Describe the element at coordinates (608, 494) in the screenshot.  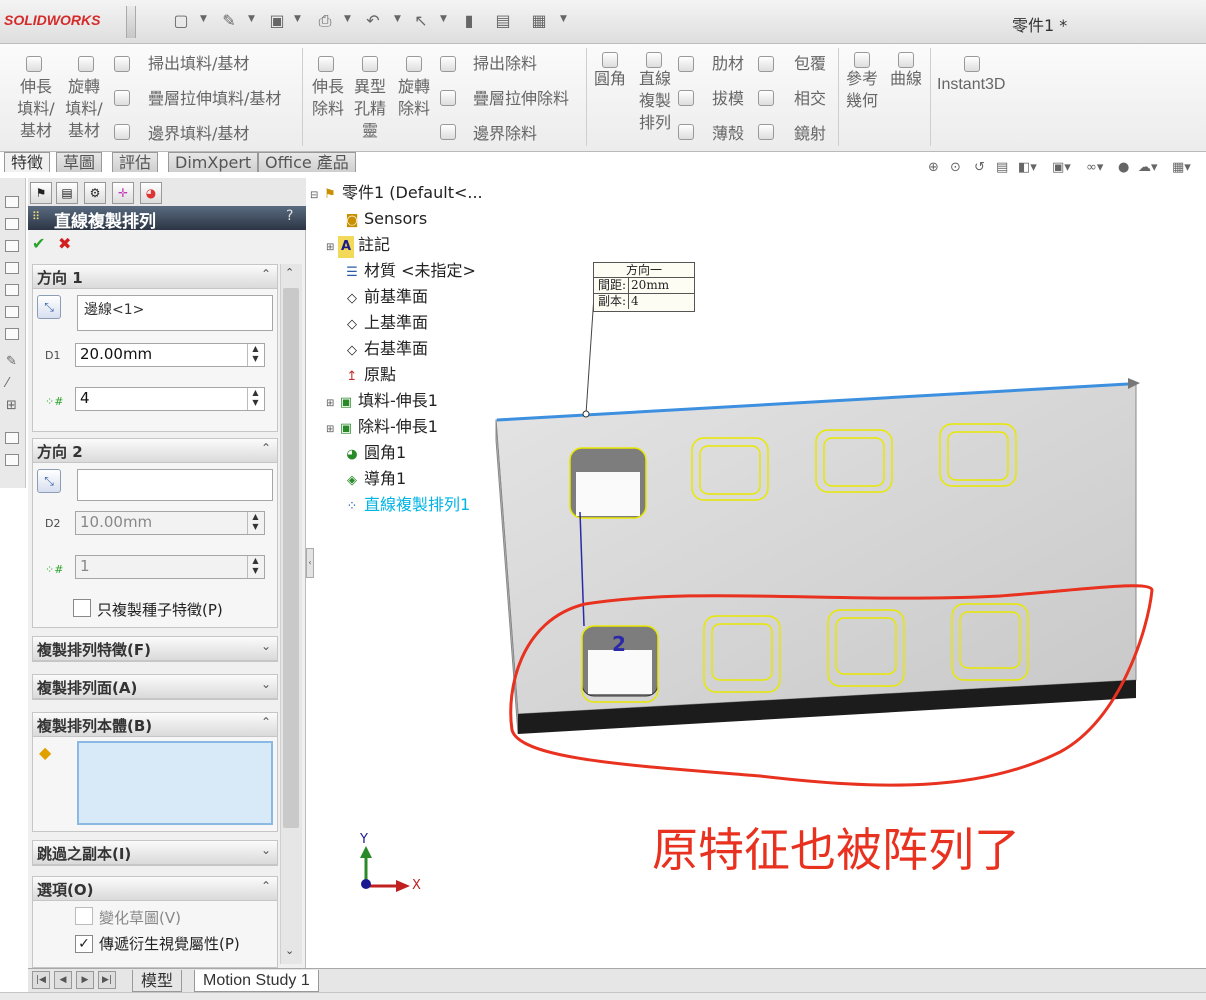
I see `seed-pocket-floor` at that location.